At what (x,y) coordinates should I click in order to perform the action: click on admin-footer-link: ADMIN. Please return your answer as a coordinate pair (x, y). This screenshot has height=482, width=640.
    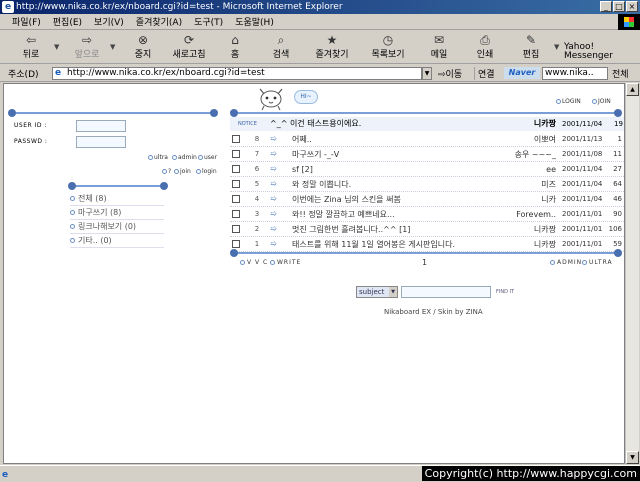
    Looking at the image, I should click on (566, 262).